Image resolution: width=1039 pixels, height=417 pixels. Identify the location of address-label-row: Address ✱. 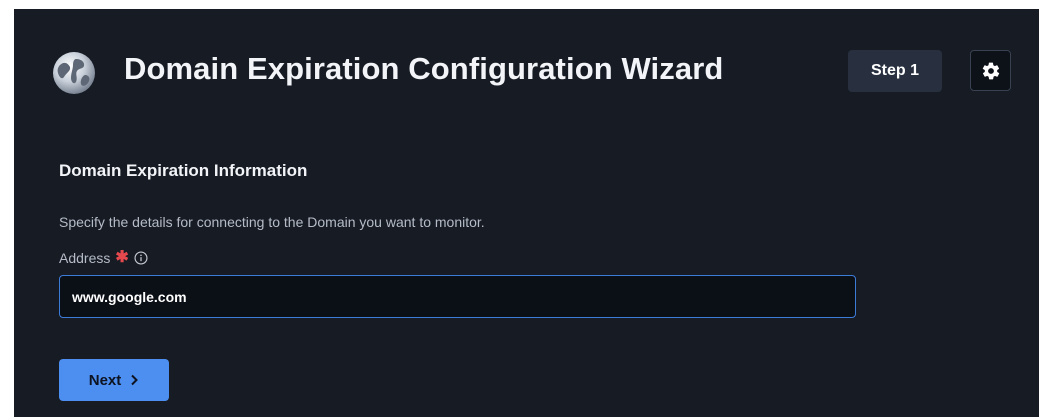
(103, 258).